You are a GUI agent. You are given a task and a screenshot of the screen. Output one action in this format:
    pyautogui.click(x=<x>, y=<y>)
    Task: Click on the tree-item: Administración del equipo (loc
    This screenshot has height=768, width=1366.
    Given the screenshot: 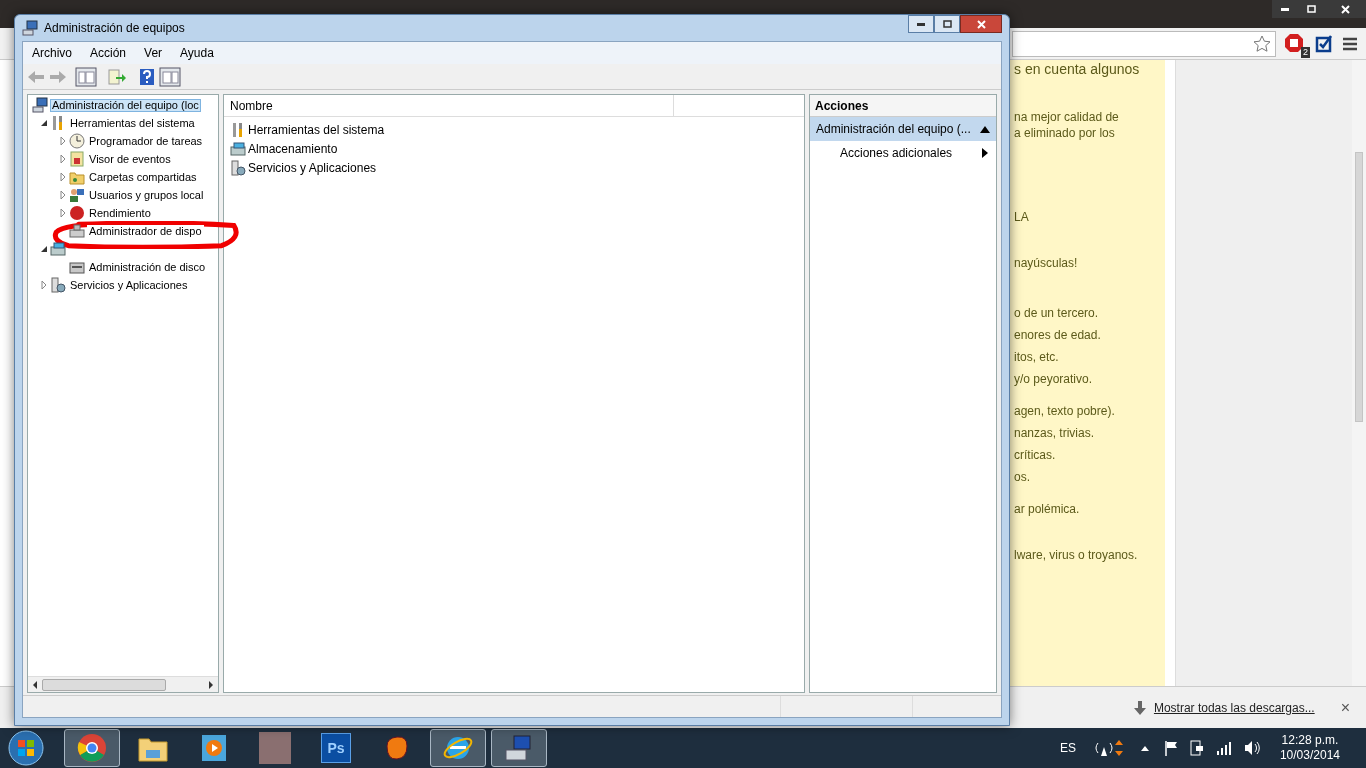 What is the action you would take?
    pyautogui.click(x=125, y=105)
    